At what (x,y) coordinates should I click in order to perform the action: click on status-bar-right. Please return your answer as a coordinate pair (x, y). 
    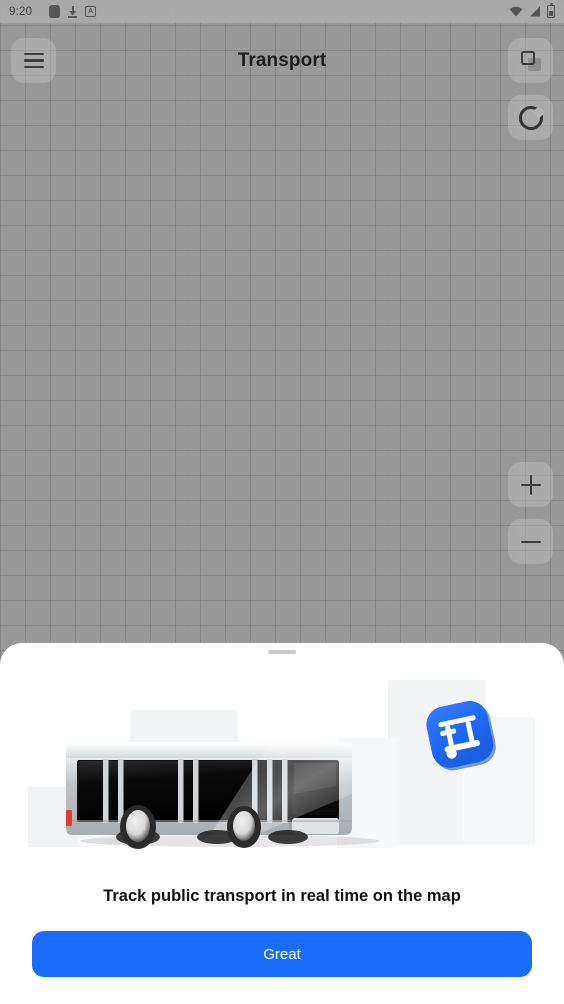
    Looking at the image, I should click on (532, 10).